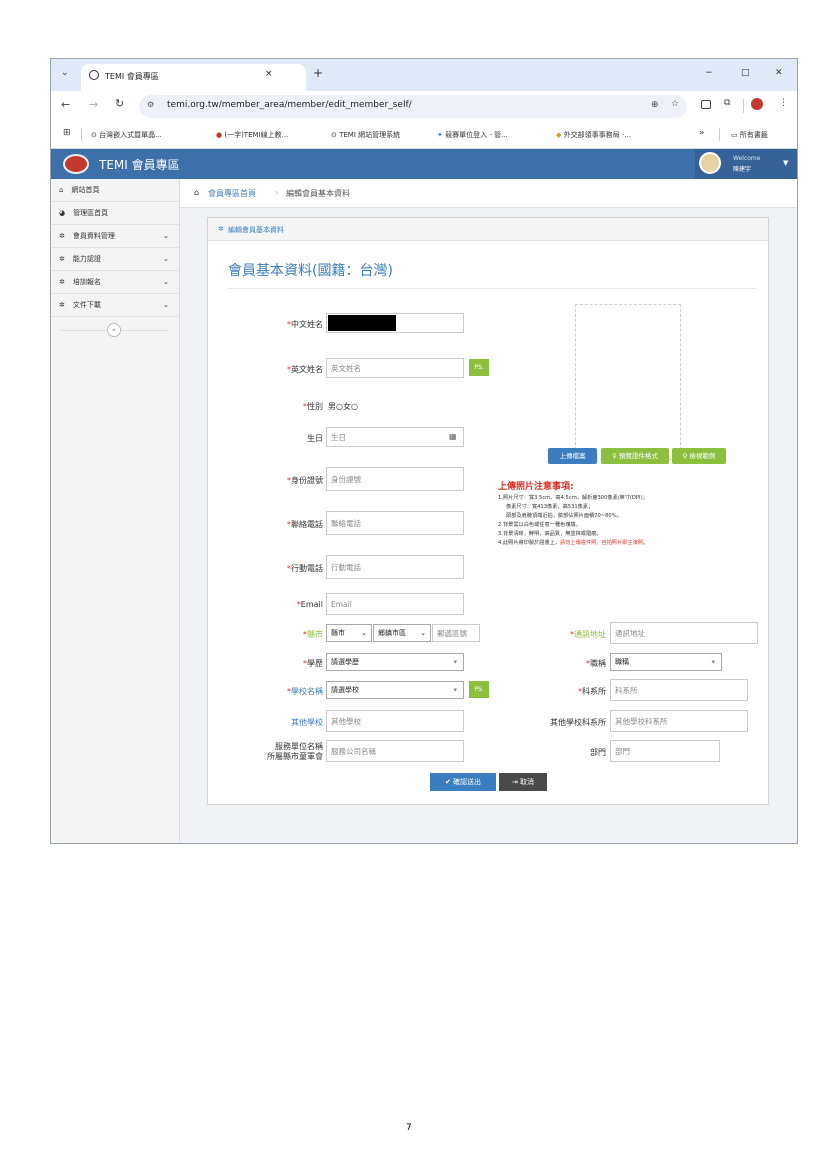 The image size is (827, 1170). What do you see at coordinates (523, 782) in the screenshot?
I see `cancel-button: ⇥ 取消` at bounding box center [523, 782].